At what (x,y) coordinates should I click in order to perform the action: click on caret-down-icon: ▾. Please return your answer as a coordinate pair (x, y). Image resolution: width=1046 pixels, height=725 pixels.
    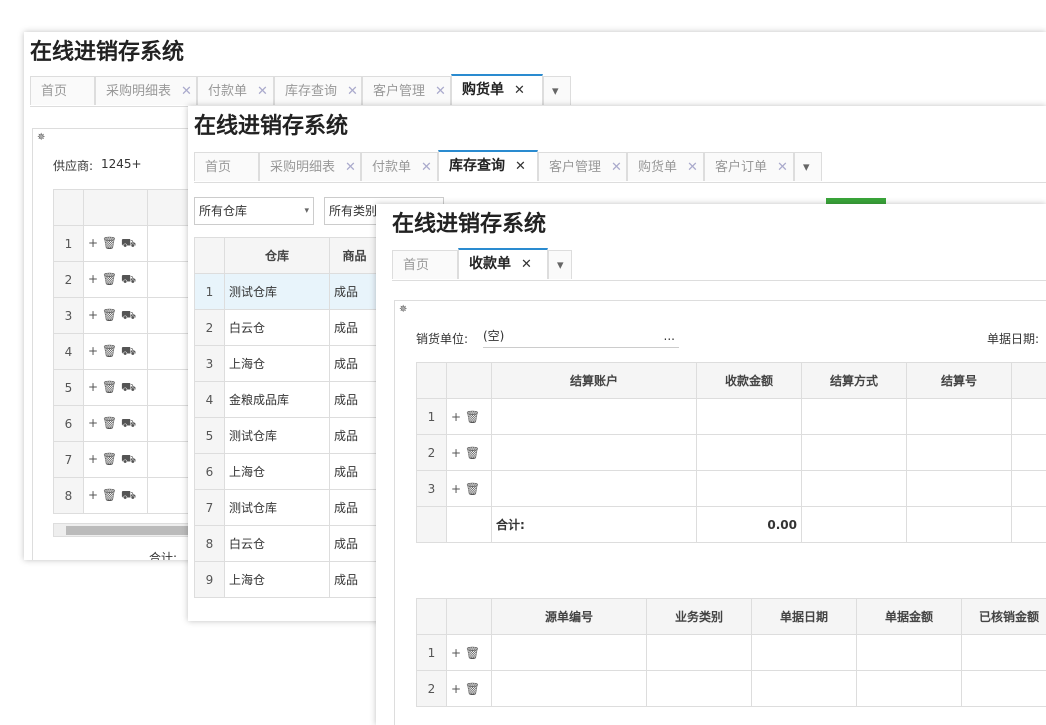
    Looking at the image, I should click on (560, 265).